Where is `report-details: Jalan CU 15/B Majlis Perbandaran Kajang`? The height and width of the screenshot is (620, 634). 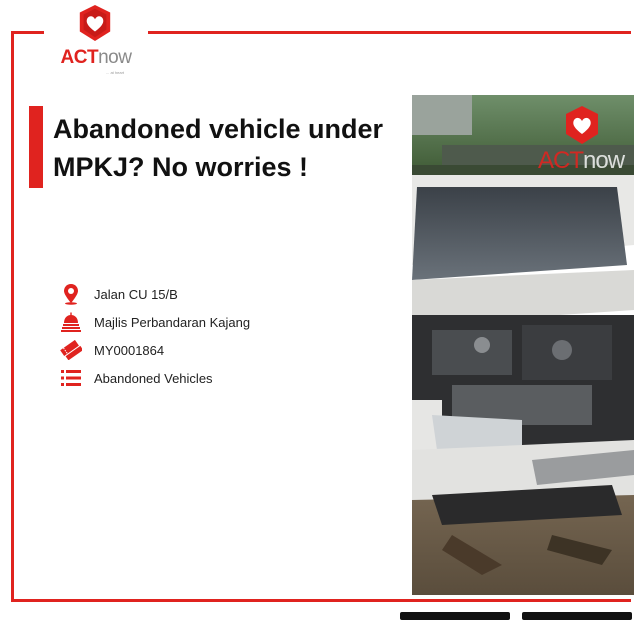 report-details: Jalan CU 15/B Majlis Perbandaran Kajang is located at coordinates (155, 336).